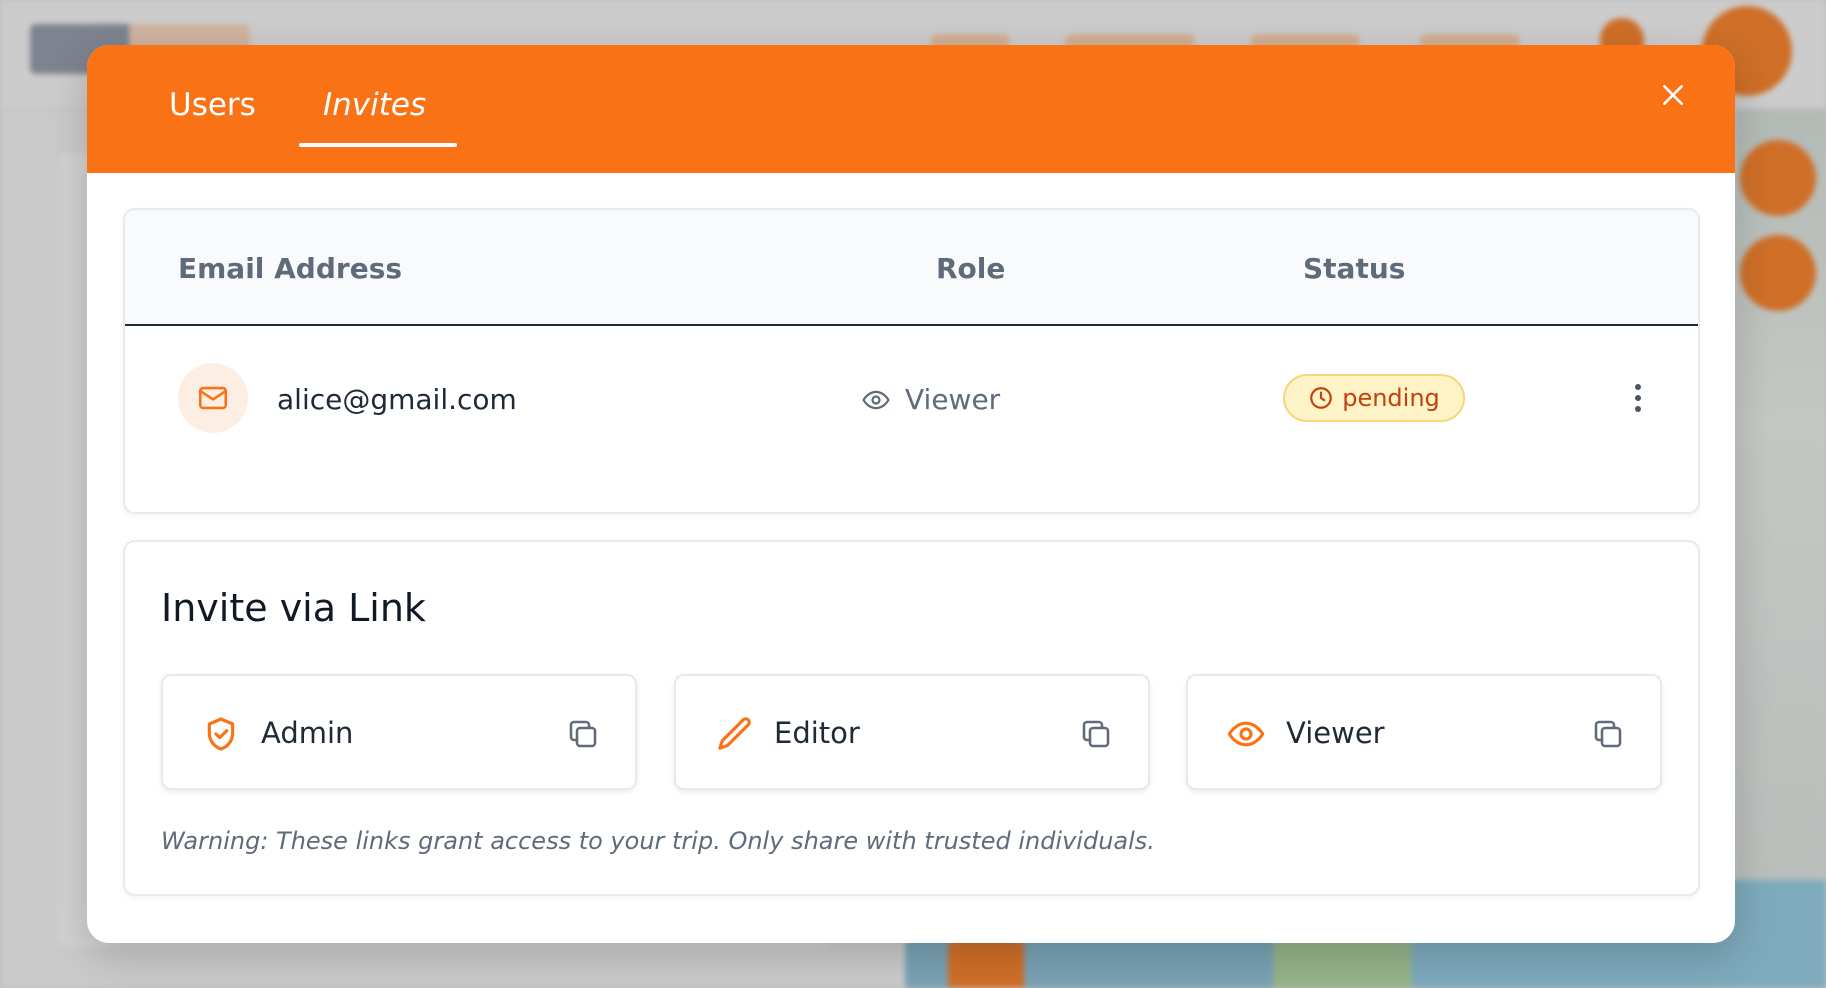 This screenshot has height=988, width=1826. I want to click on status-badge: pending, so click(1374, 398).